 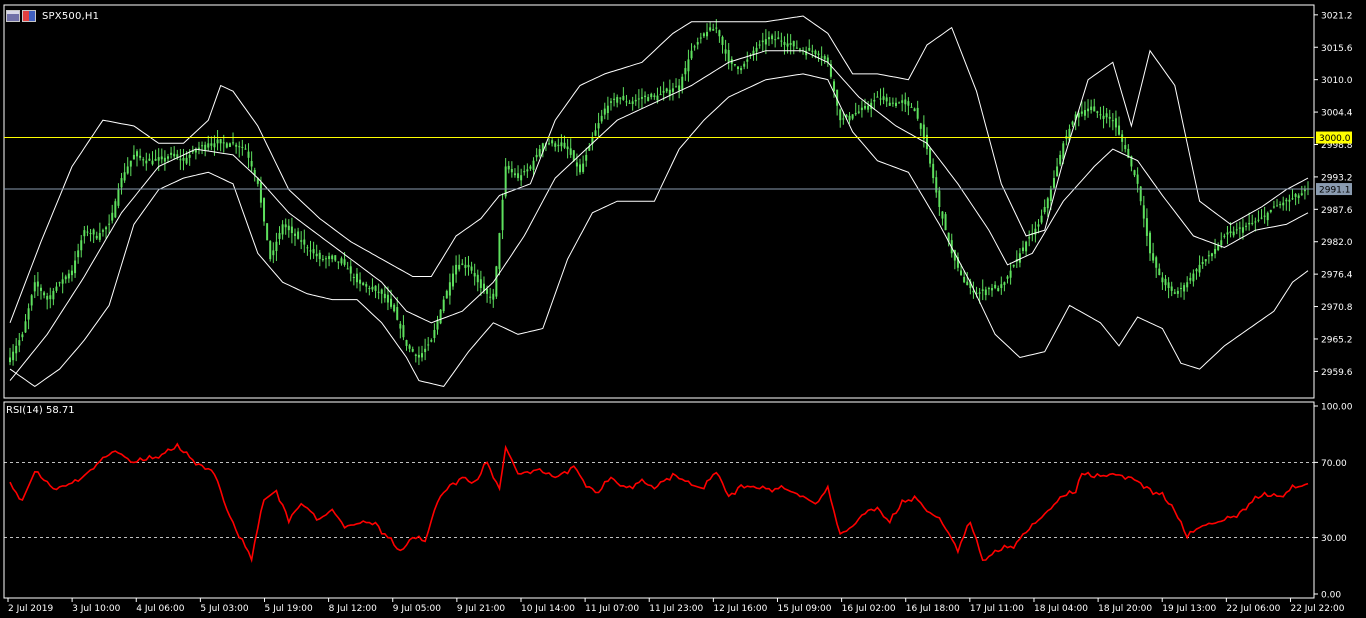 What do you see at coordinates (96, 609) in the screenshot?
I see `x-tick-label: 3 Jul 10:00` at bounding box center [96, 609].